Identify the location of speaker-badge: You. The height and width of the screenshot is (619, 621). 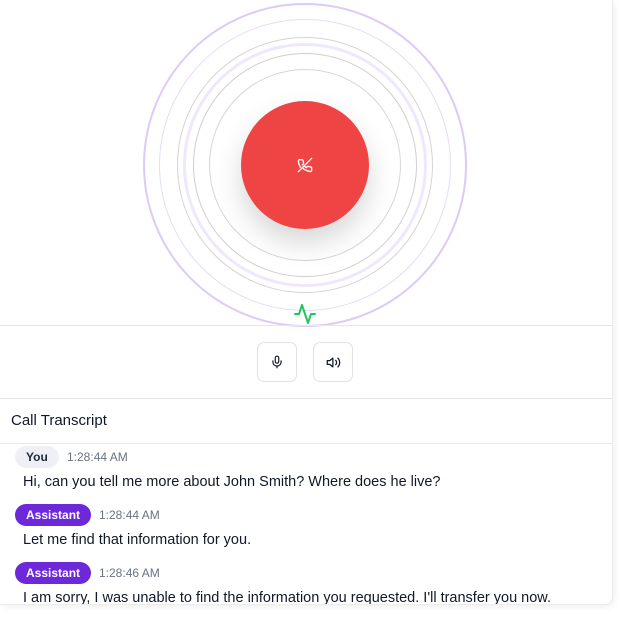
(37, 457).